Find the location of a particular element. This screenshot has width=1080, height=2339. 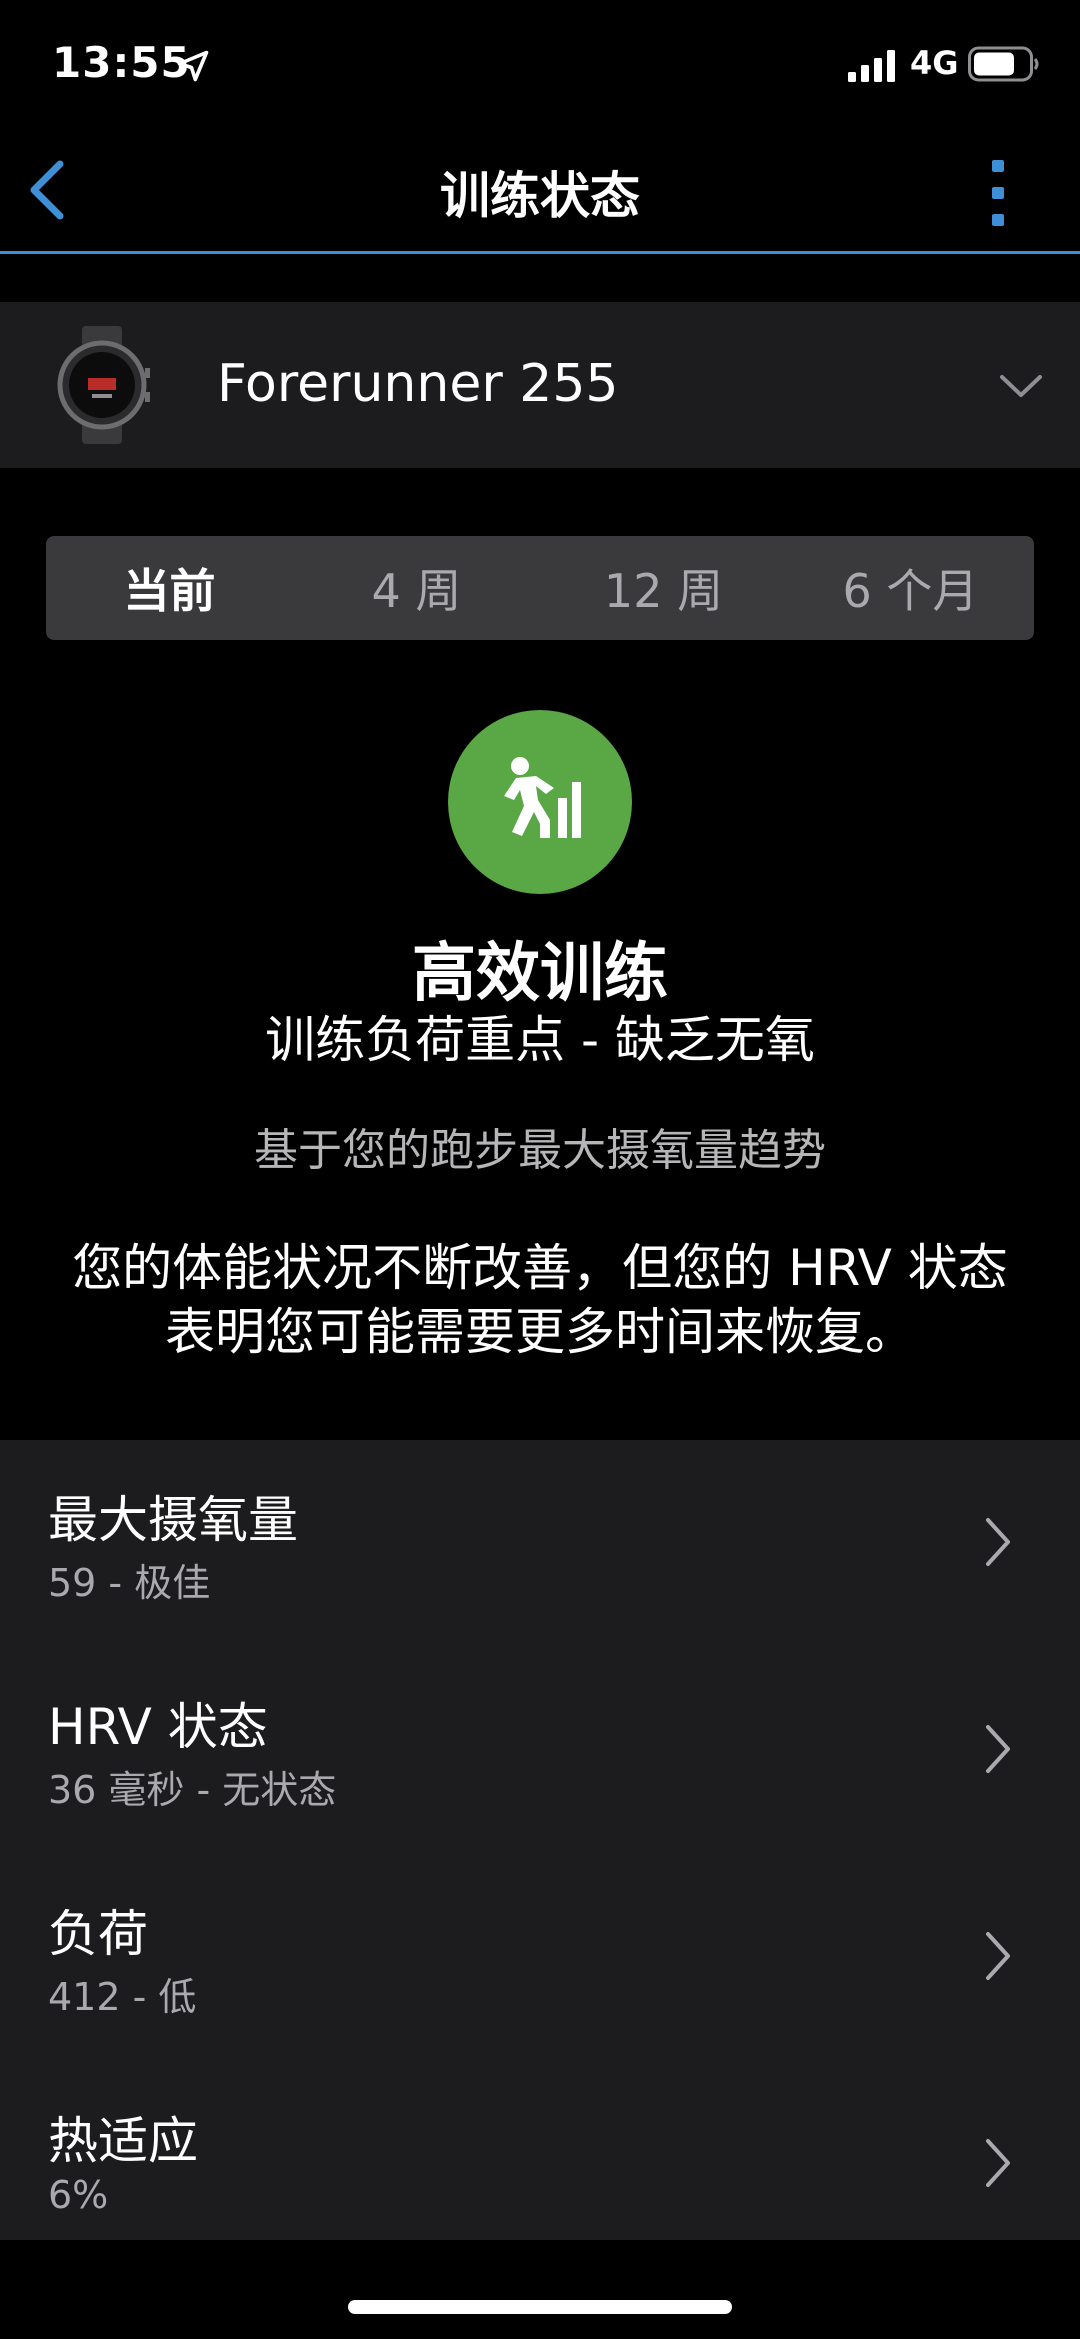

metric-title: 负荷 is located at coordinates (98, 1934).